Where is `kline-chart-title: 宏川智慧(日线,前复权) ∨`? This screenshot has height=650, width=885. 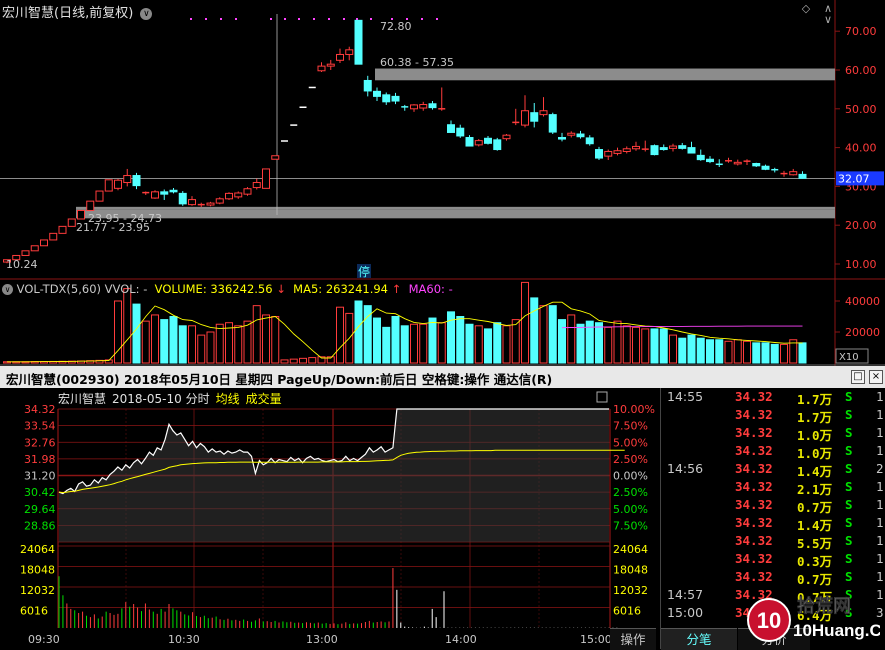 kline-chart-title: 宏川智慧(日线,前复权) ∨ is located at coordinates (77, 11).